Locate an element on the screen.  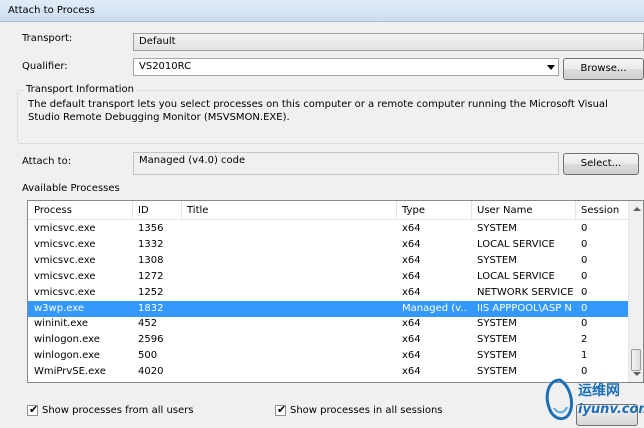
chevron-down-icon is located at coordinates (551, 67).